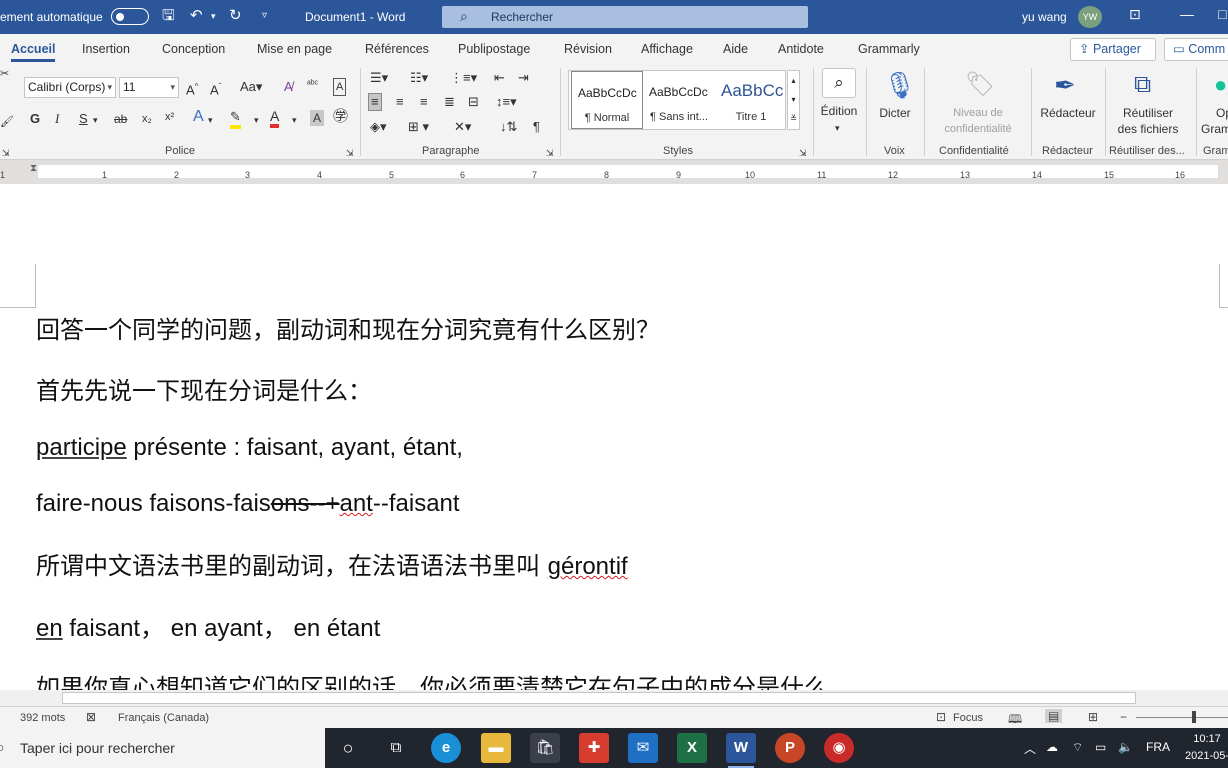 The height and width of the screenshot is (768, 1228). What do you see at coordinates (837, 128) in the screenshot?
I see `chevron-down-icon: ▾` at bounding box center [837, 128].